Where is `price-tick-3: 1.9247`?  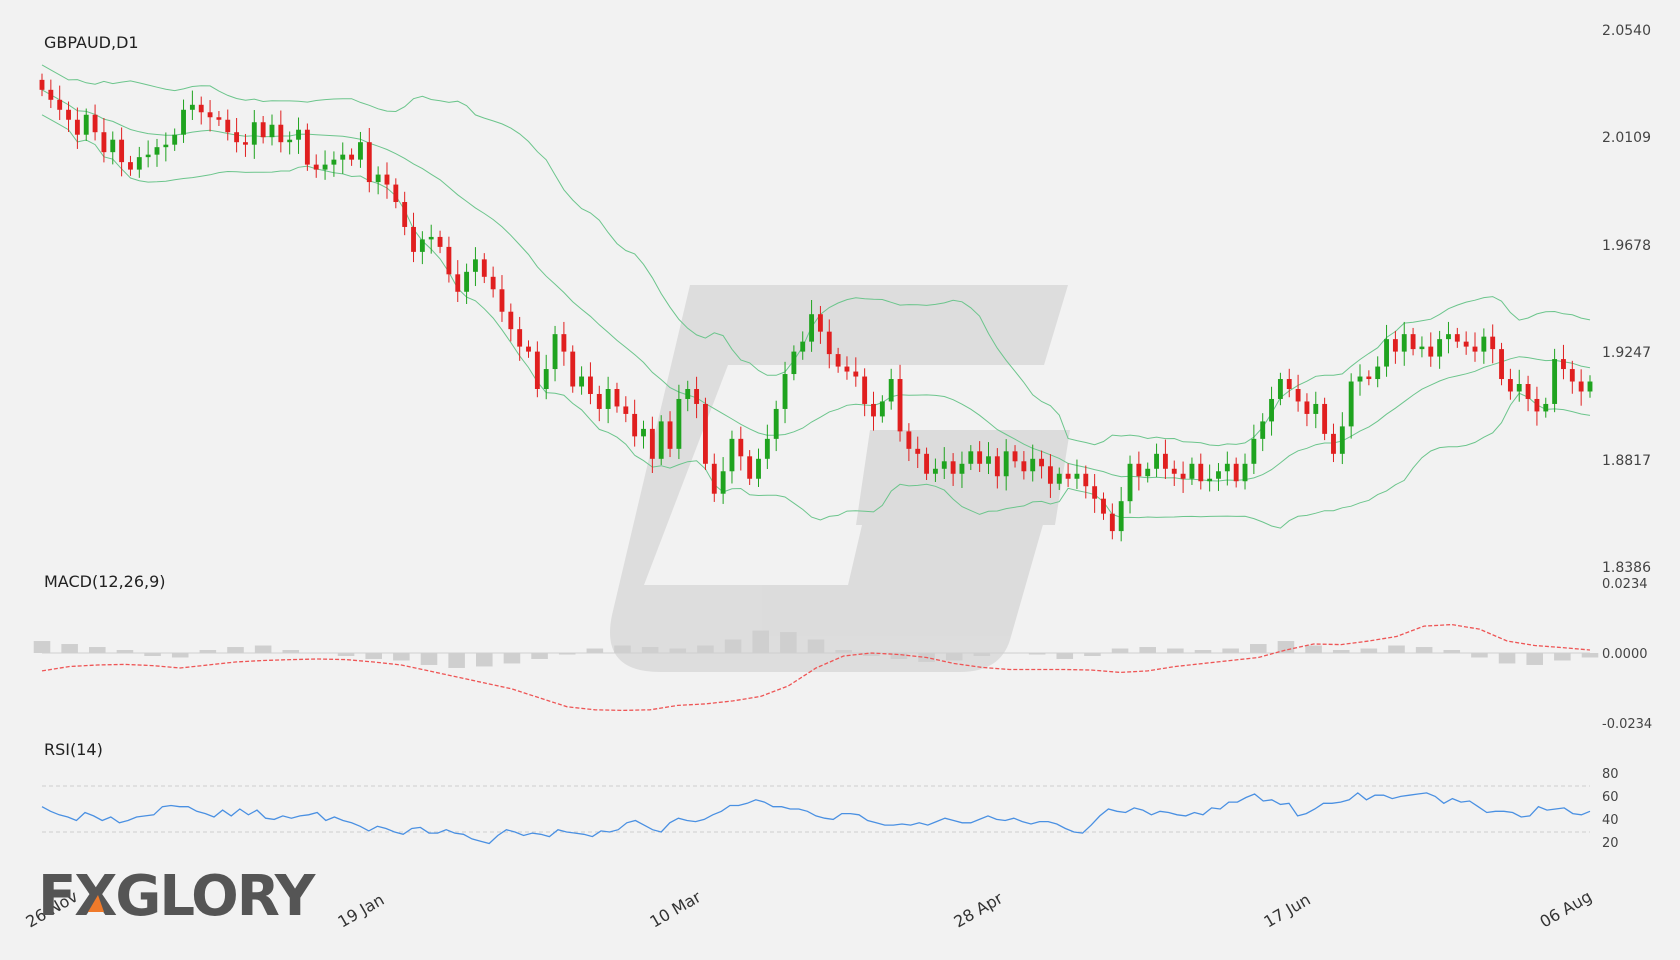 price-tick-3: 1.9247 is located at coordinates (1626, 353).